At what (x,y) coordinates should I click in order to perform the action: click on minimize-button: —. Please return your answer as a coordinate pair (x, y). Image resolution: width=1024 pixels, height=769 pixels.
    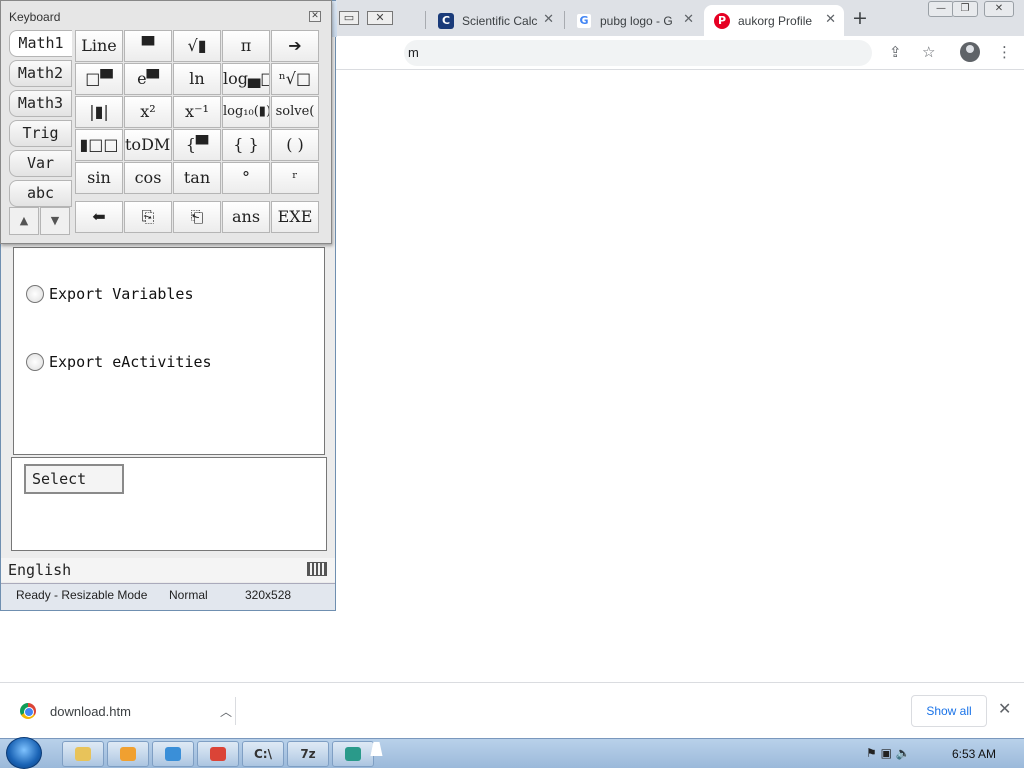
    Looking at the image, I should click on (941, 9).